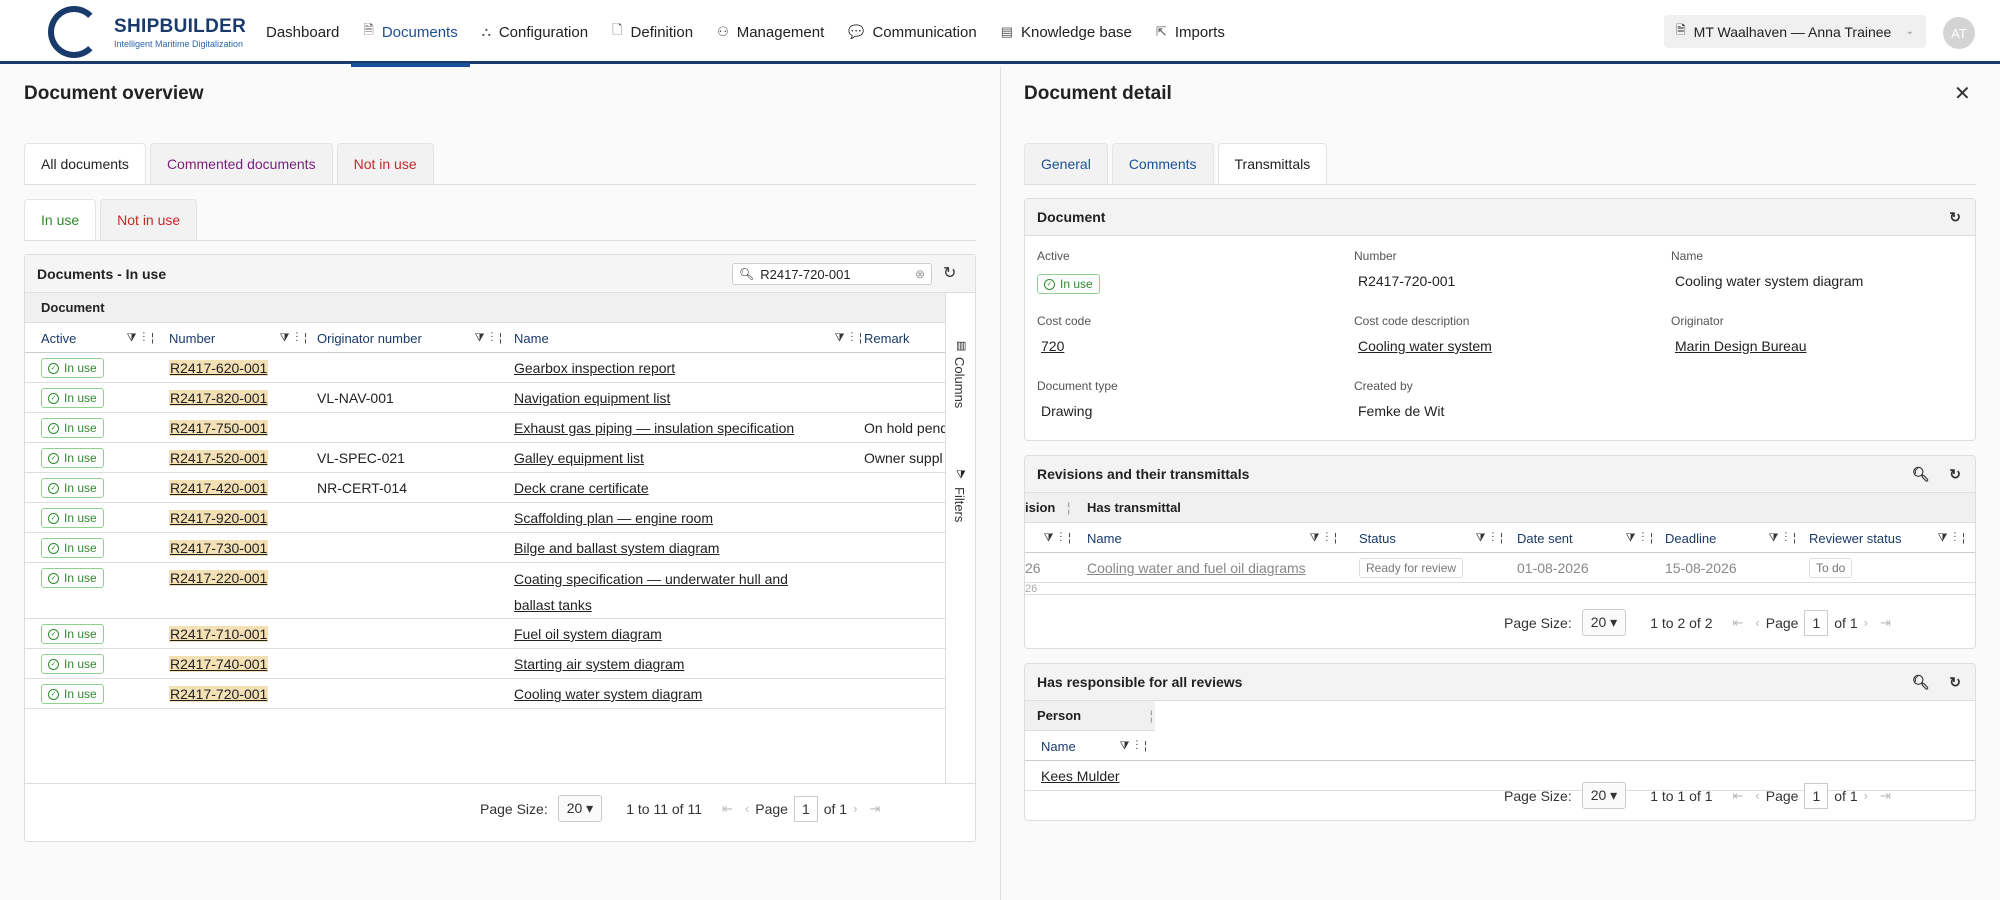 Image resolution: width=2000 pixels, height=900 pixels. Describe the element at coordinates (1962, 93) in the screenshot. I see `close-icon: ✕` at that location.